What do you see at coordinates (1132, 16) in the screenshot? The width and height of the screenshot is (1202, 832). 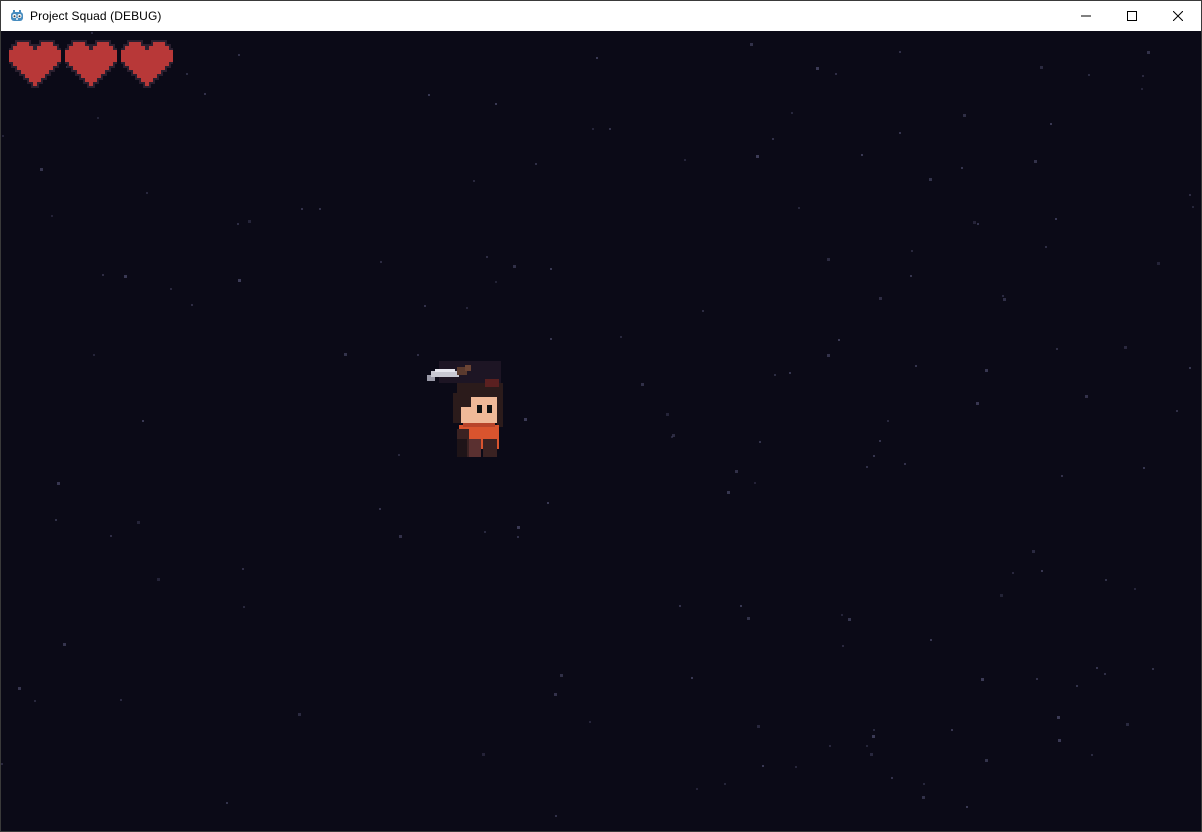 I see `maximize-button` at bounding box center [1132, 16].